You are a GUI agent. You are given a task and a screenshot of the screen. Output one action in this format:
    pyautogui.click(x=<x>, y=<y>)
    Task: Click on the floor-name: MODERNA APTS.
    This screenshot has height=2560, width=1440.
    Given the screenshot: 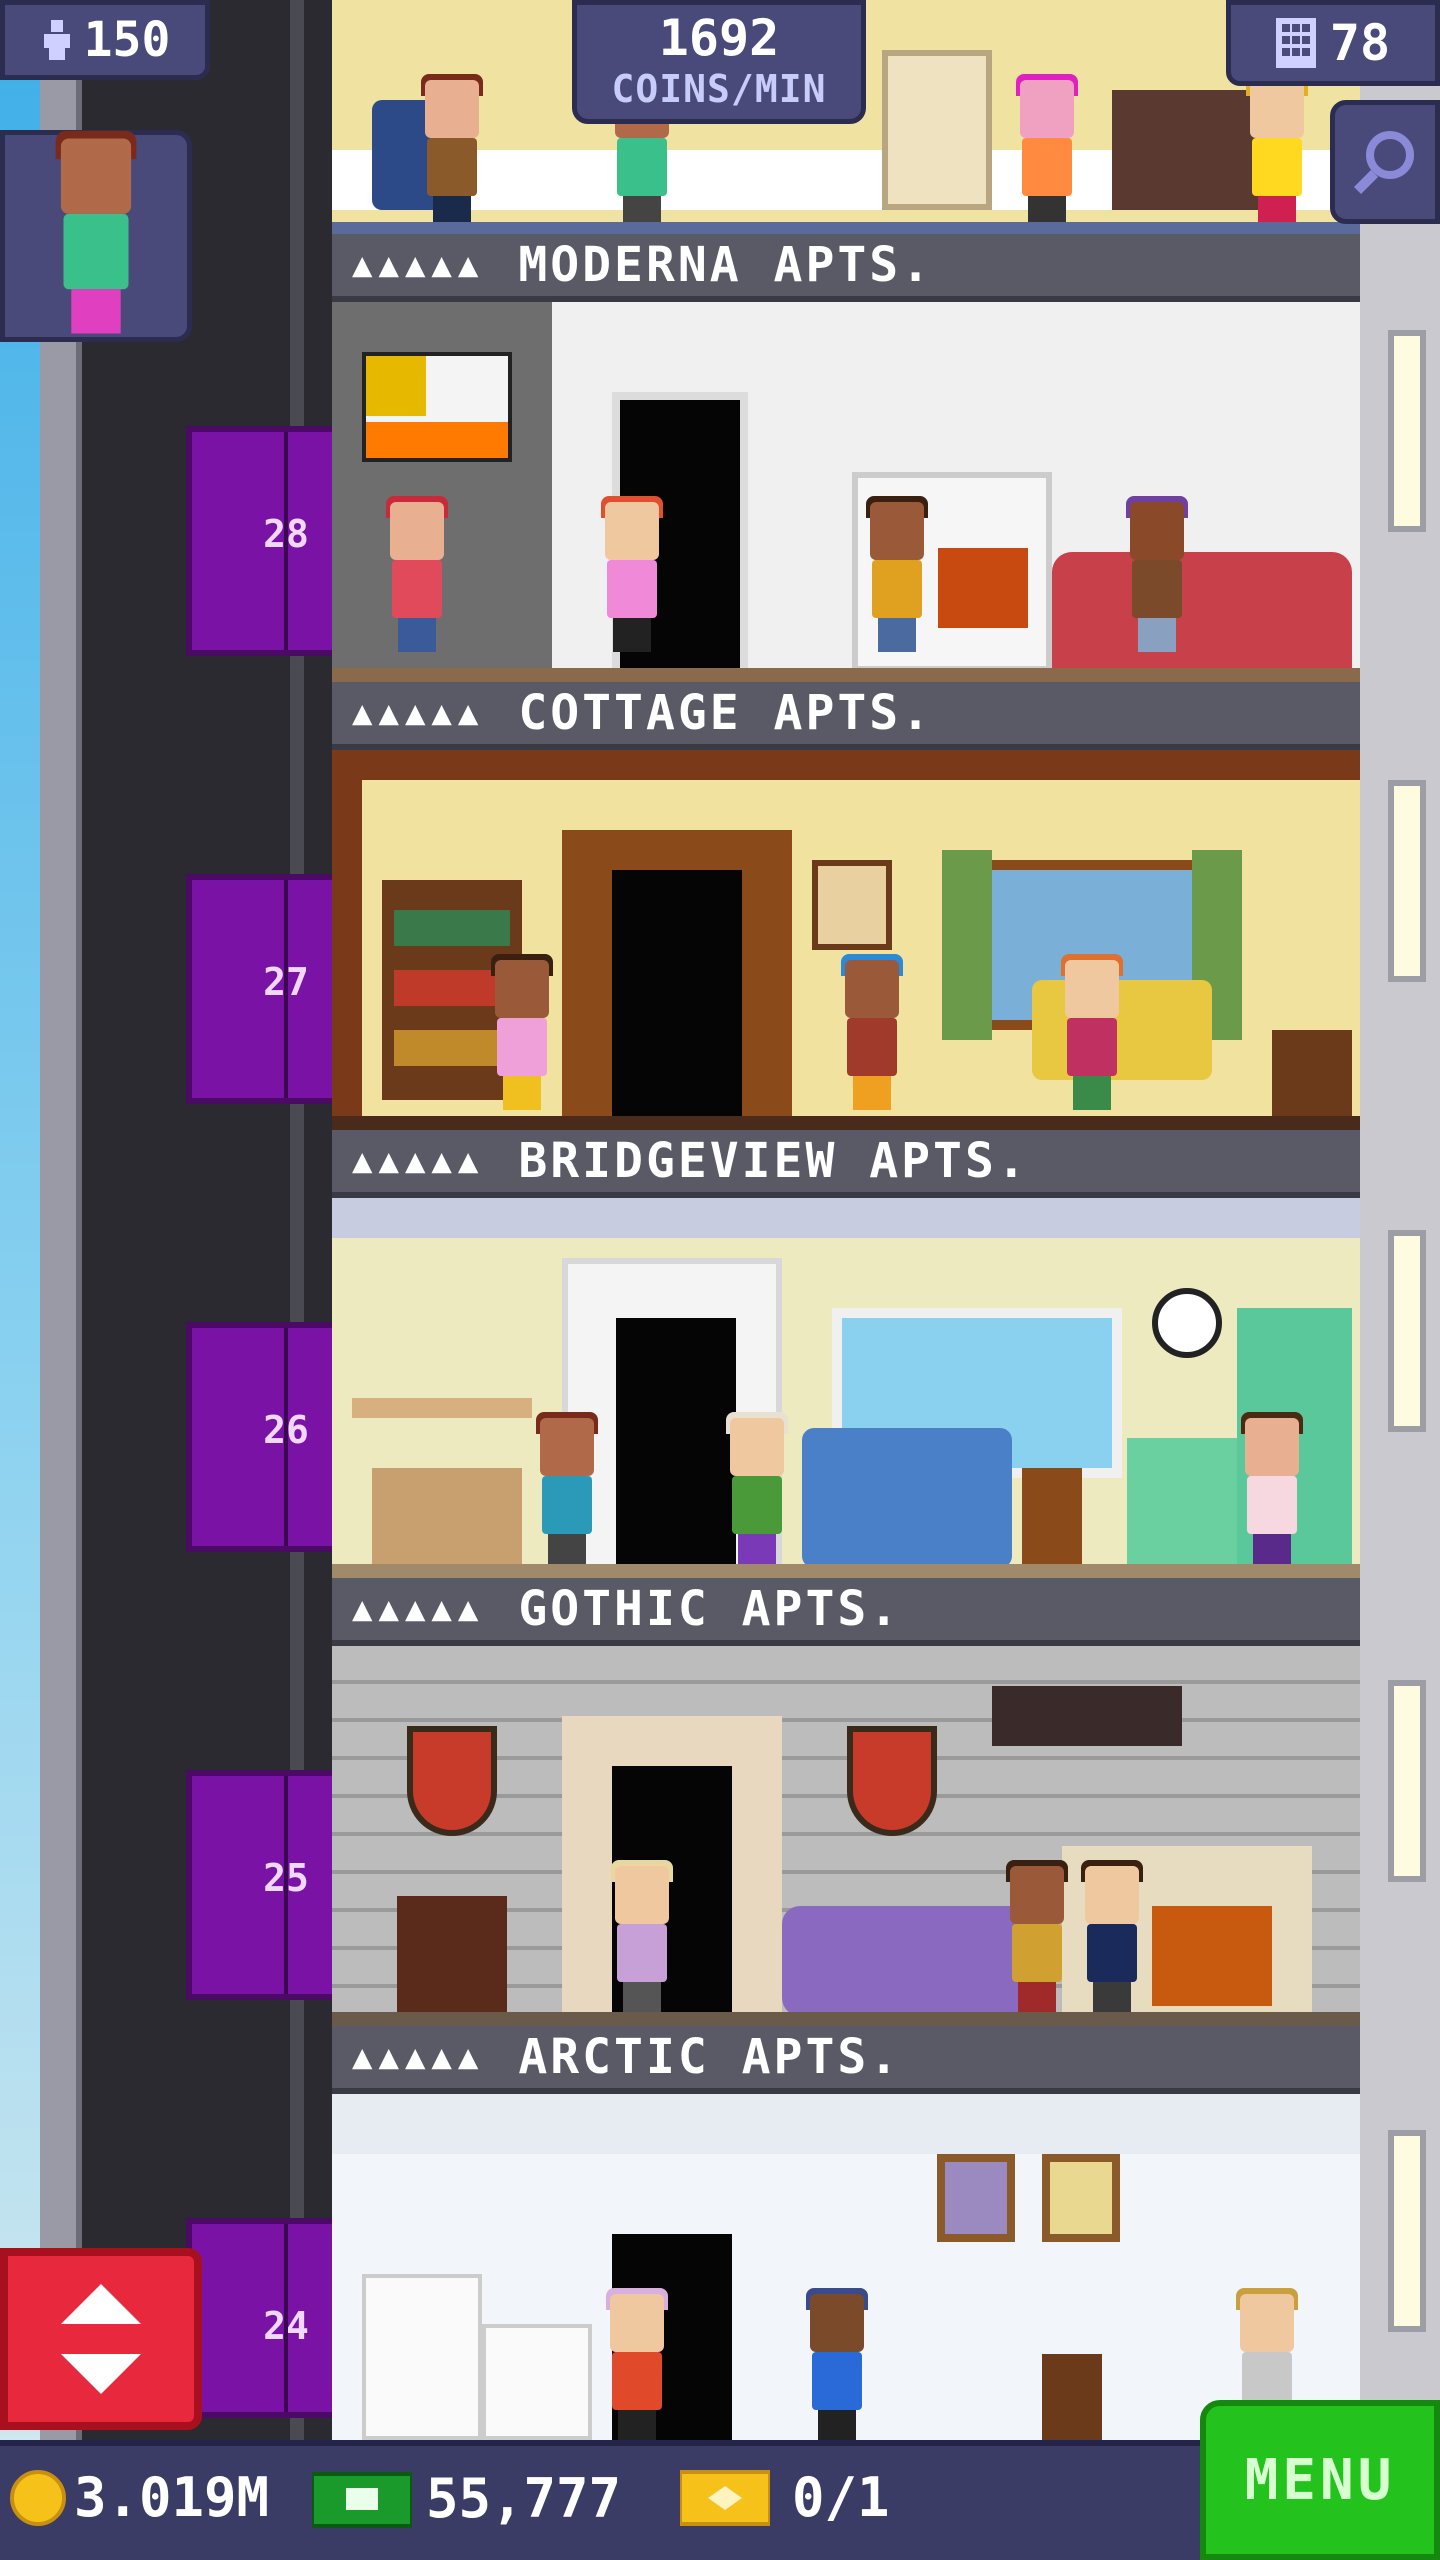 What is the action you would take?
    pyautogui.click(x=726, y=265)
    